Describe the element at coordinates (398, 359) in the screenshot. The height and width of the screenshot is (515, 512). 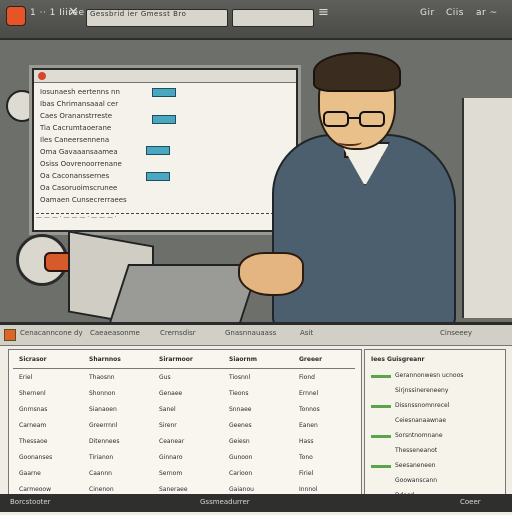
I see `side-panel-header: Iees Guisgreanr` at that location.